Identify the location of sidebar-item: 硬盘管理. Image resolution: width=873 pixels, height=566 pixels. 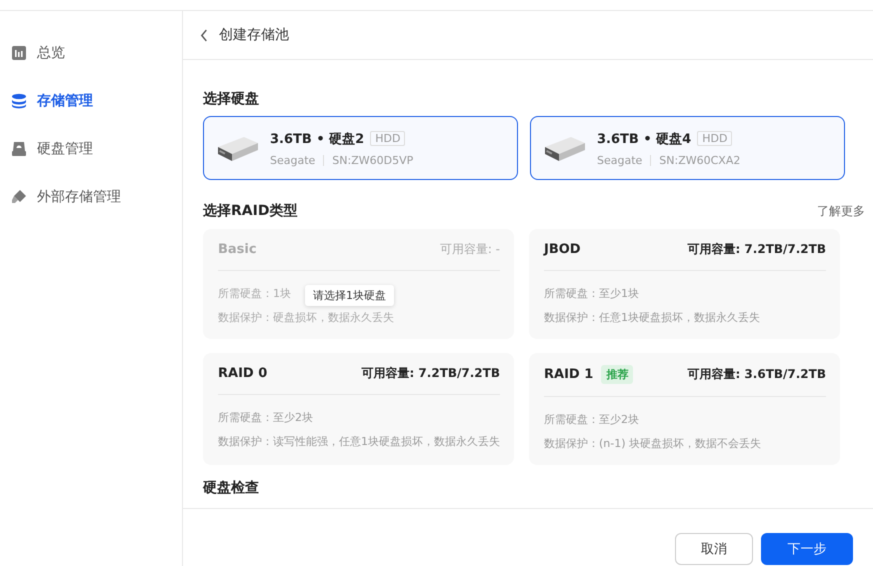
(91, 149).